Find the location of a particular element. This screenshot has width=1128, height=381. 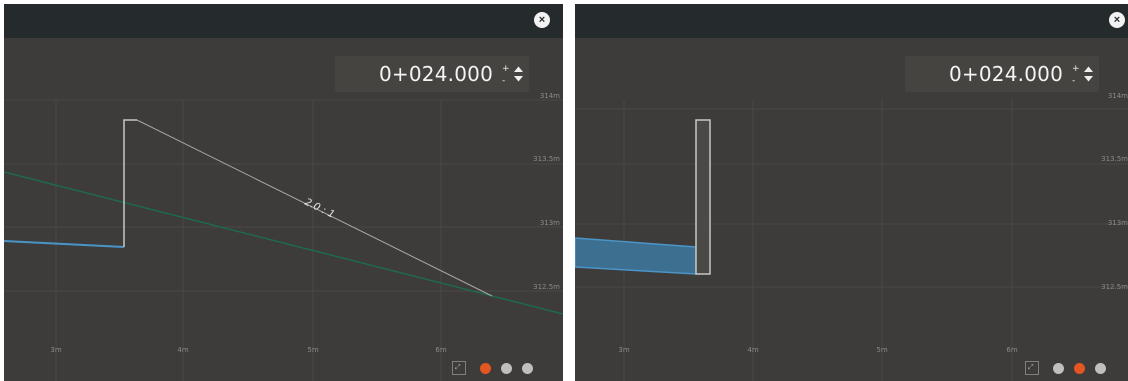

pavement-line is located at coordinates (64, 244).